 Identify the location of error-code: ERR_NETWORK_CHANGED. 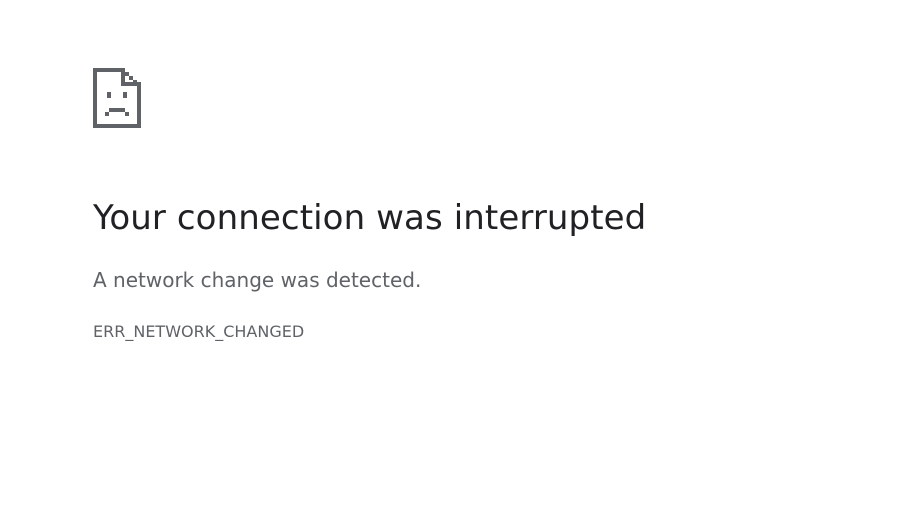
(199, 331).